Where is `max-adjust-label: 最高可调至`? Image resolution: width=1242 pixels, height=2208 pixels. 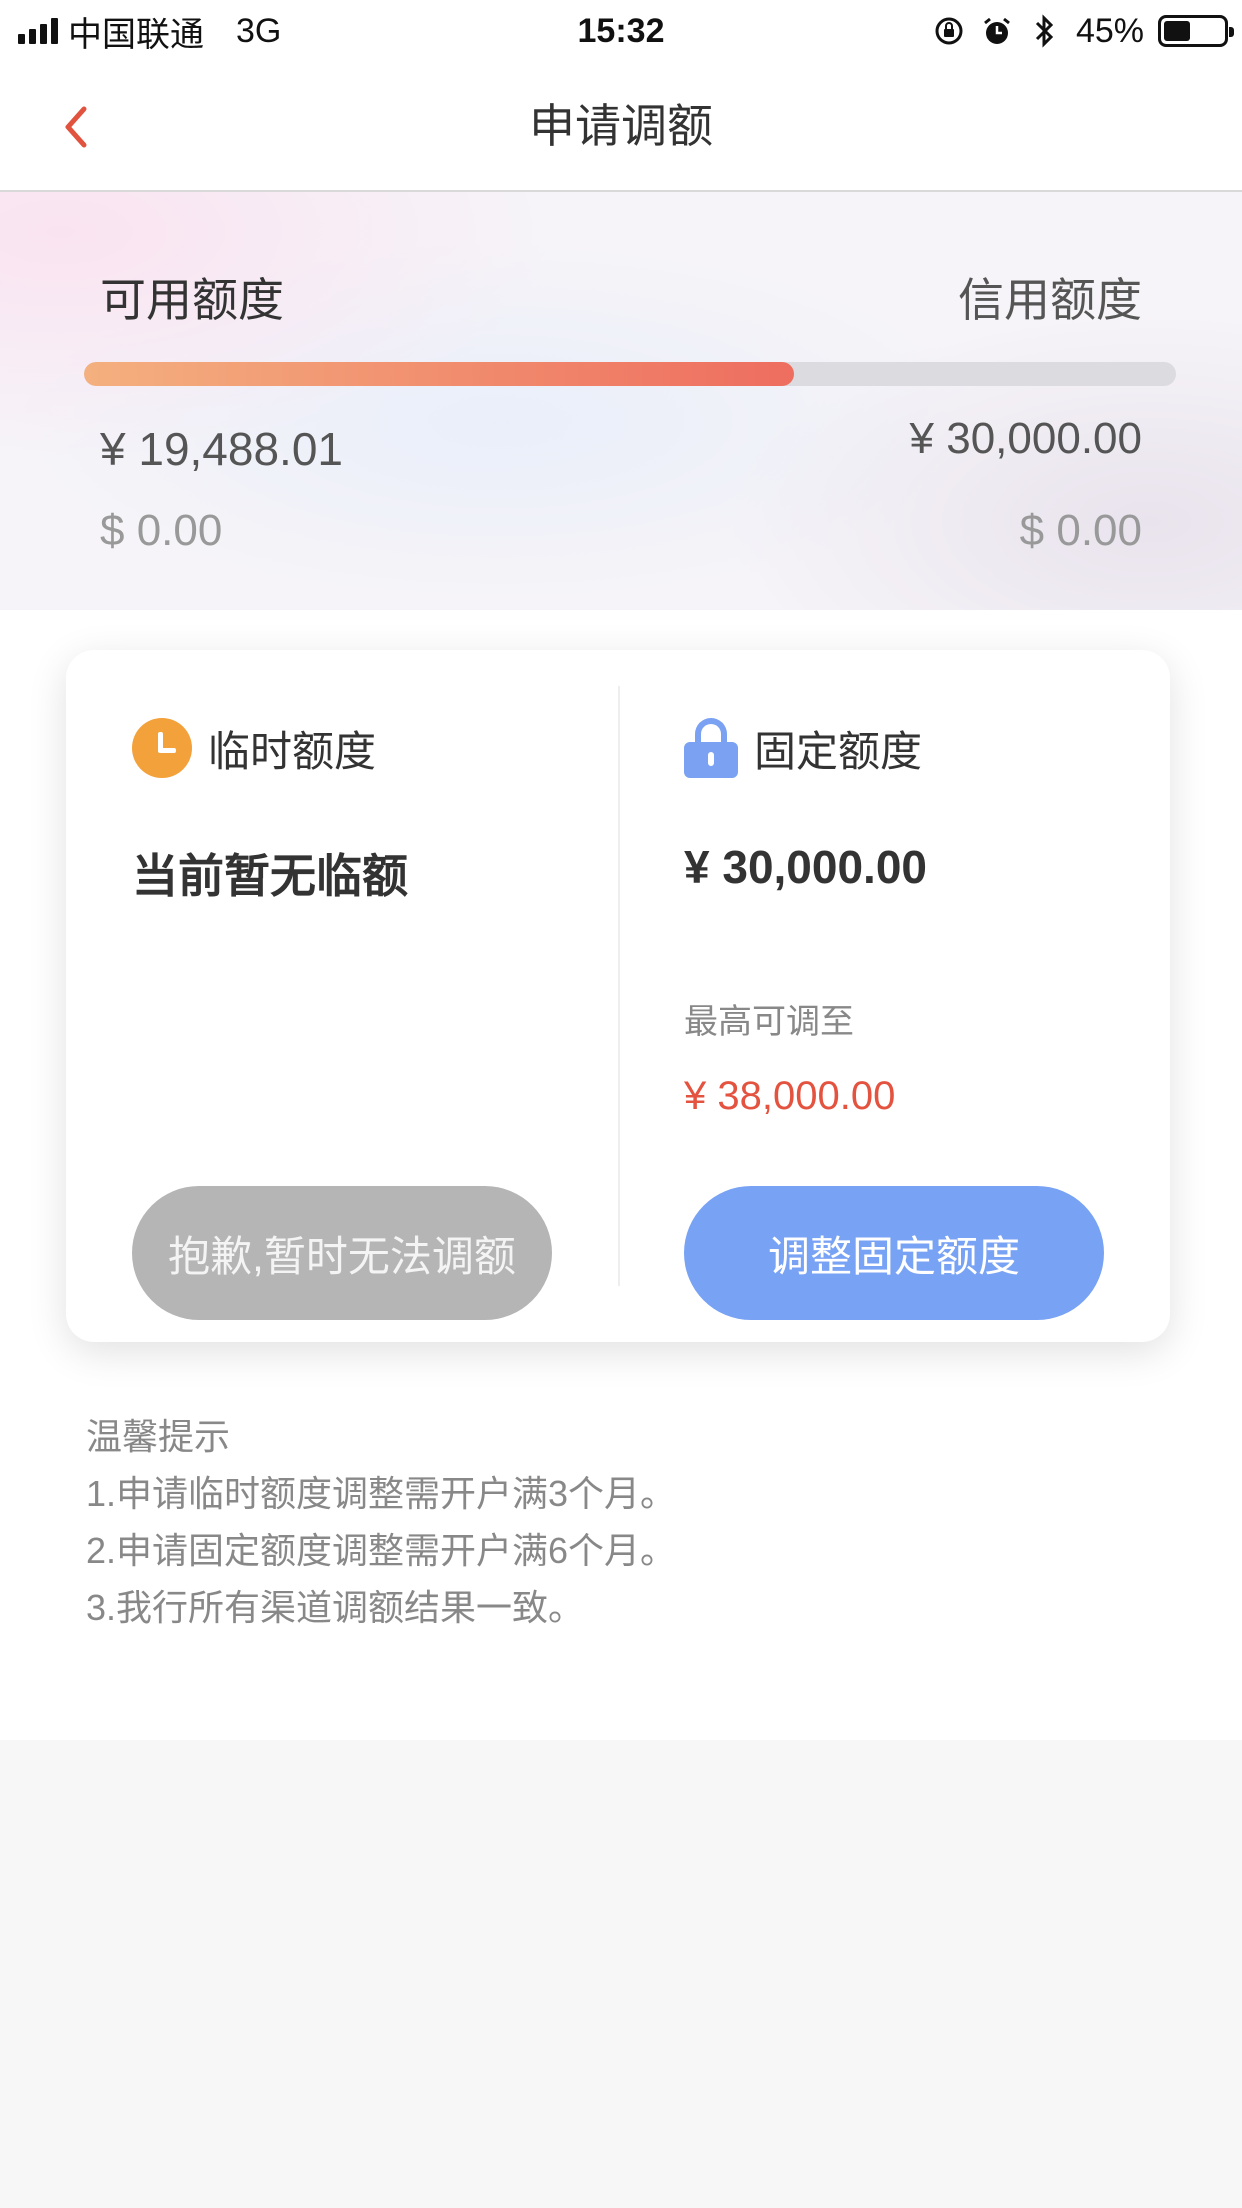
max-adjust-label: 最高可调至 is located at coordinates (769, 1022).